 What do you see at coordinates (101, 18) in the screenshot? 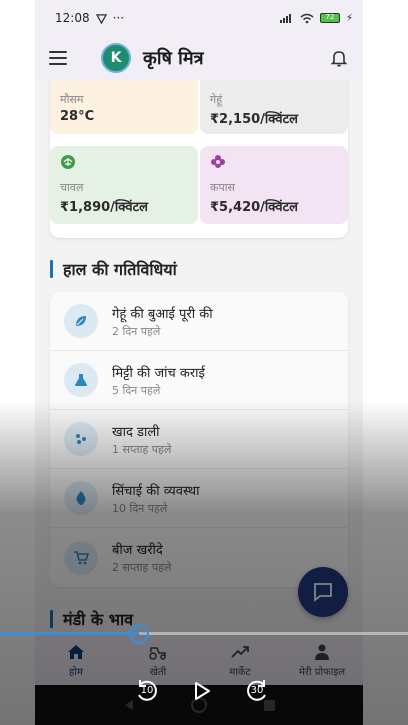
I see `vpn-icon` at bounding box center [101, 18].